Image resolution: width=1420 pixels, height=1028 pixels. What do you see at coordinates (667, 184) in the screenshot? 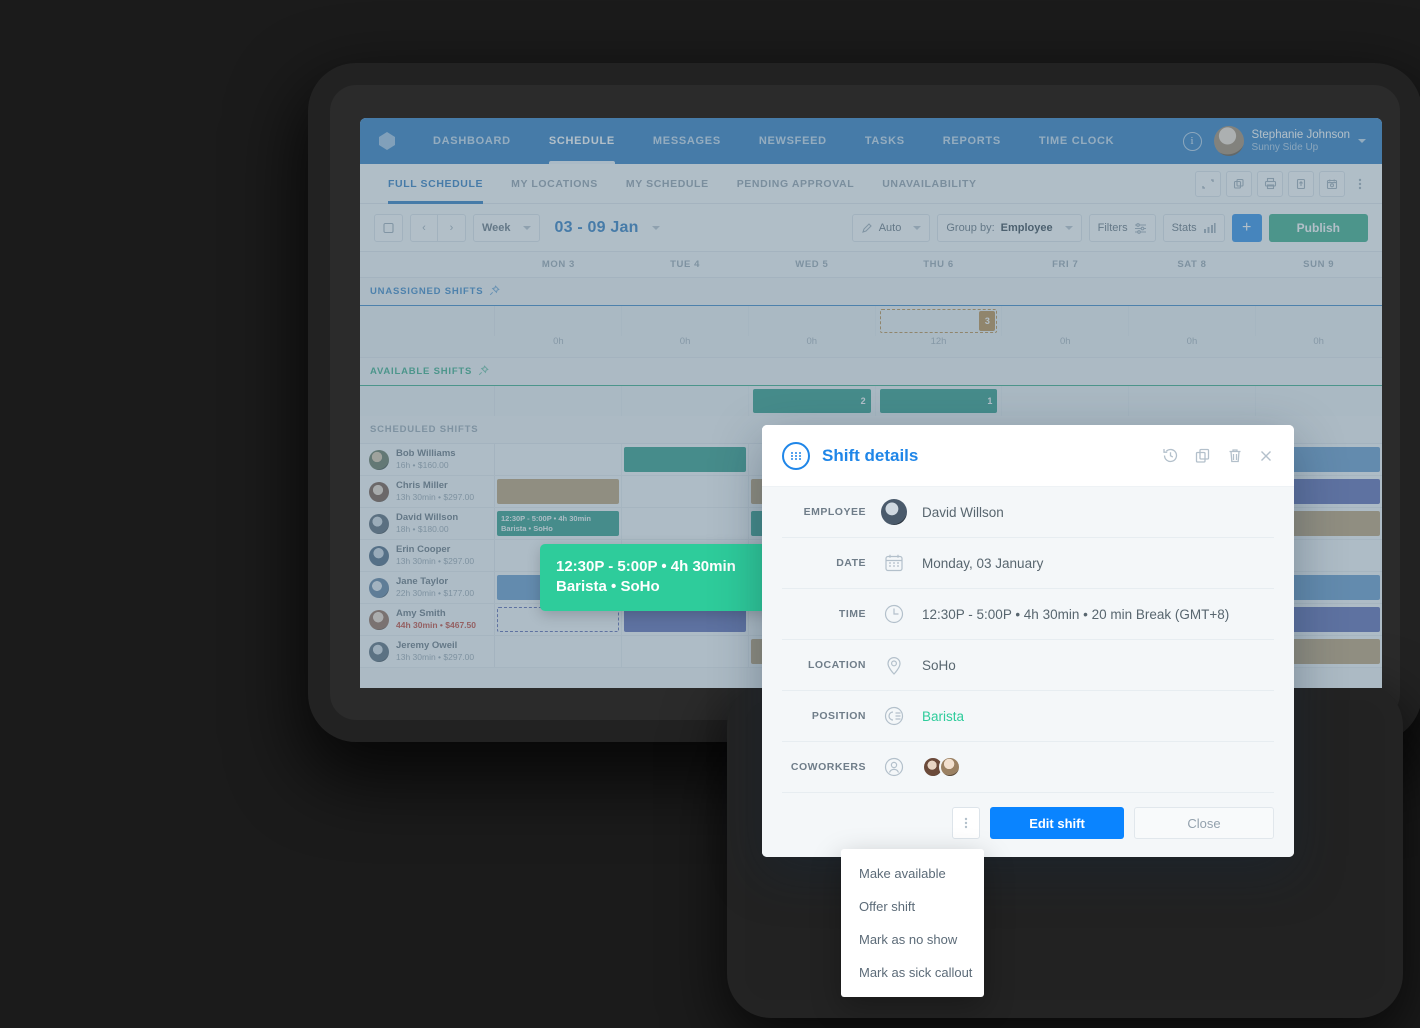
I see `subnav-item-my-schedule: MY SCHEDULE` at bounding box center [667, 184].